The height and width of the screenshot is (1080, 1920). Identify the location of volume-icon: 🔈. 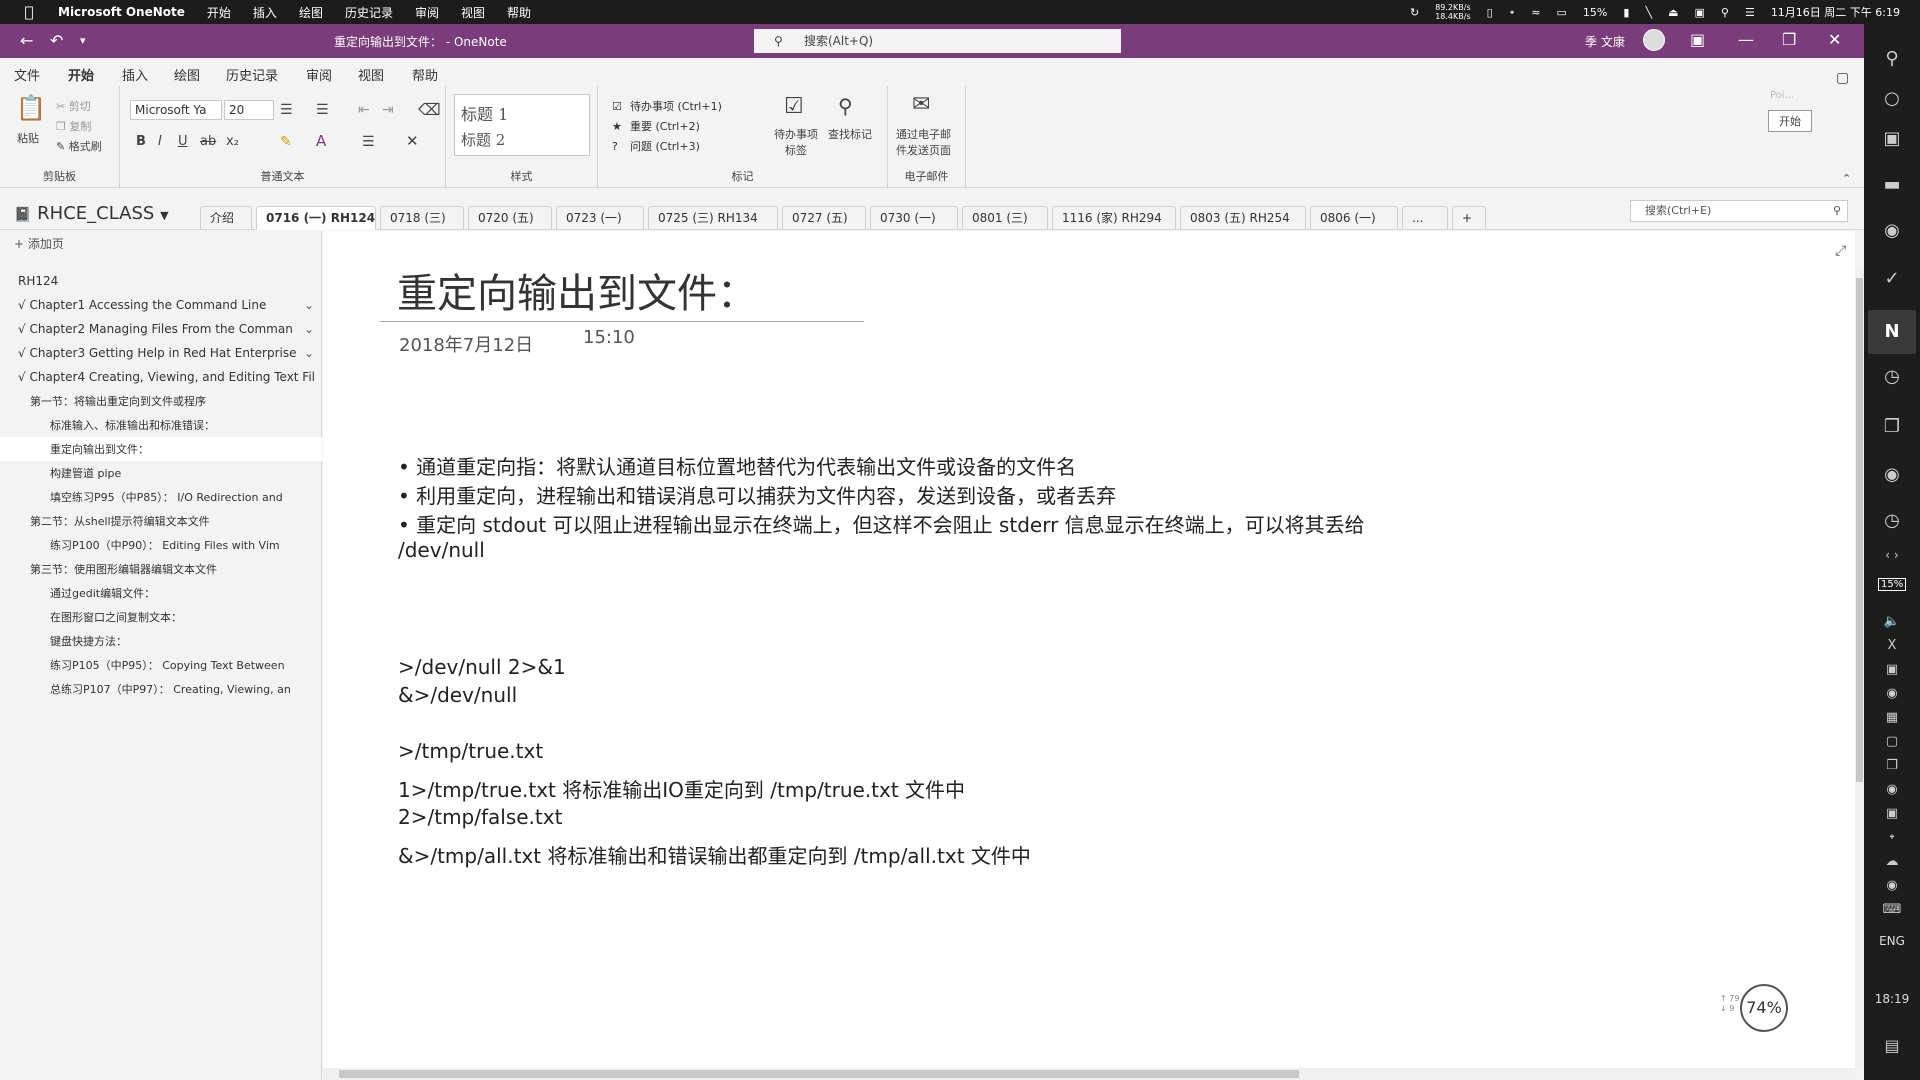
(1892, 621).